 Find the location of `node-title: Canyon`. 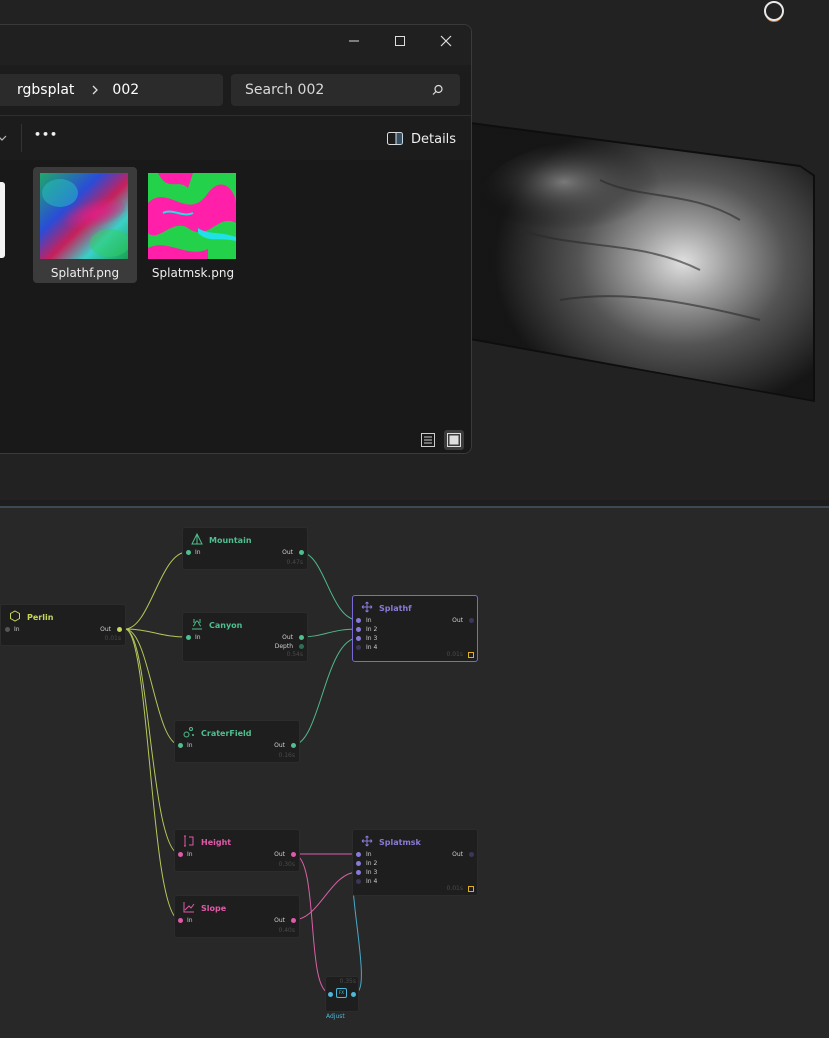

node-title: Canyon is located at coordinates (226, 625).